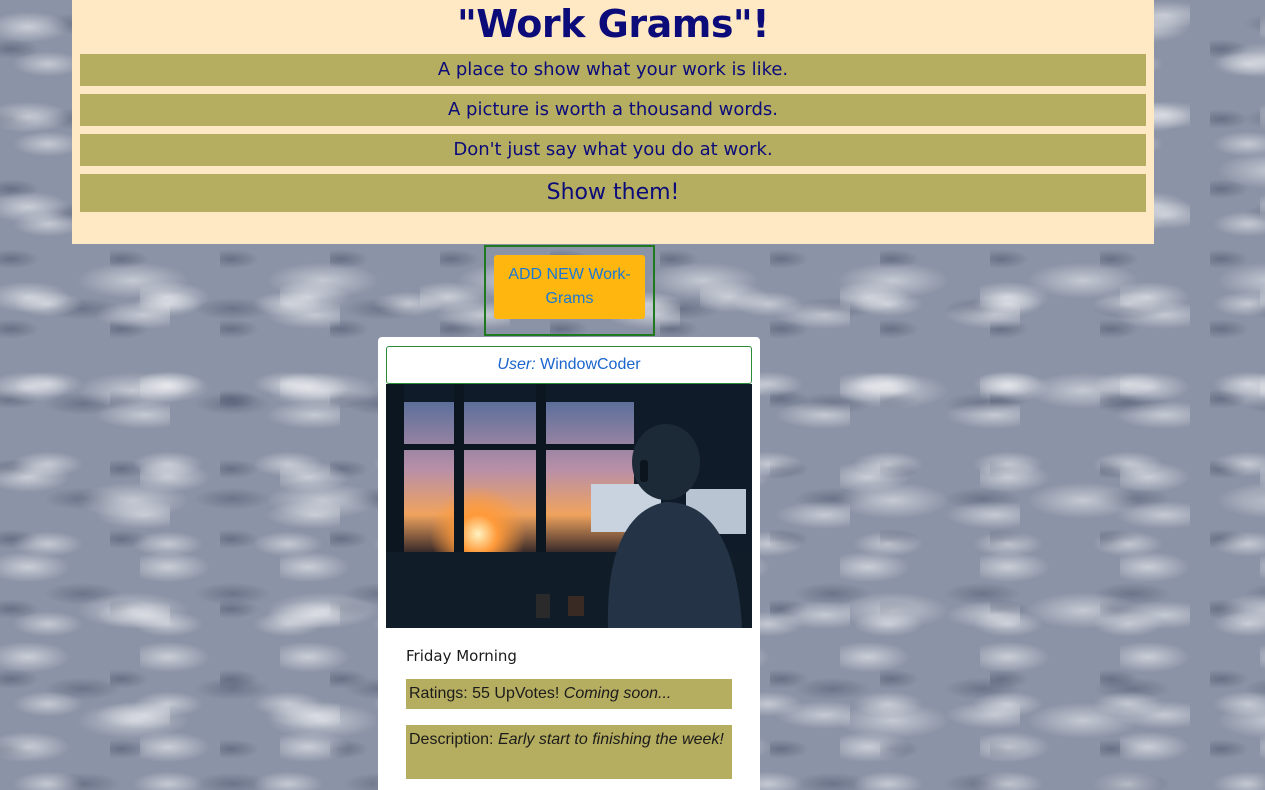 The height and width of the screenshot is (790, 1265). I want to click on add-button-container: ADD NEW Work-Grams, so click(569, 290).